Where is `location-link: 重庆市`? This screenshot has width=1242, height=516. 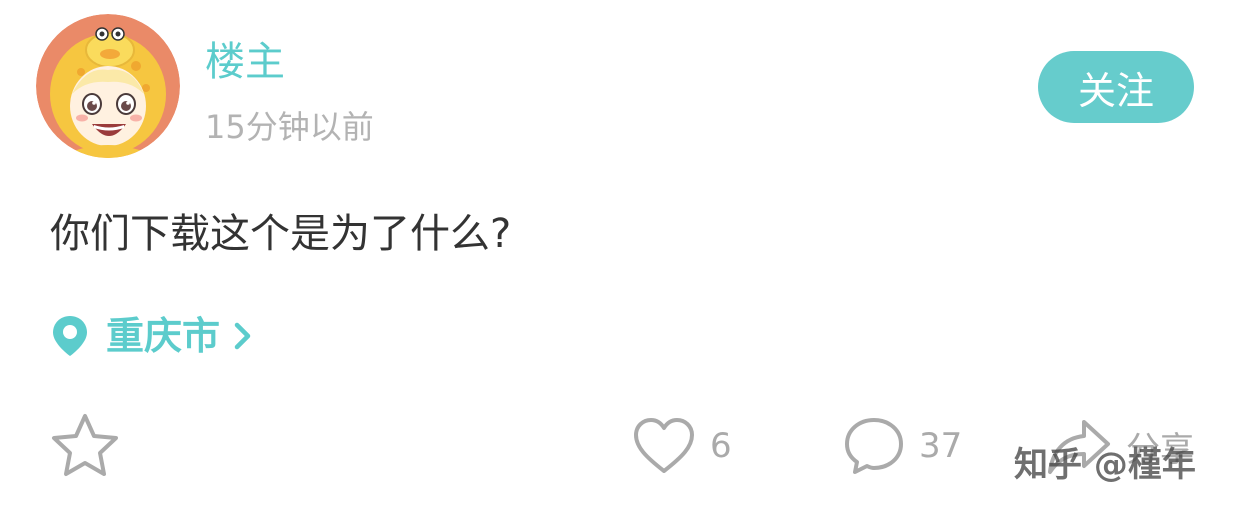 location-link: 重庆市 is located at coordinates (152, 336).